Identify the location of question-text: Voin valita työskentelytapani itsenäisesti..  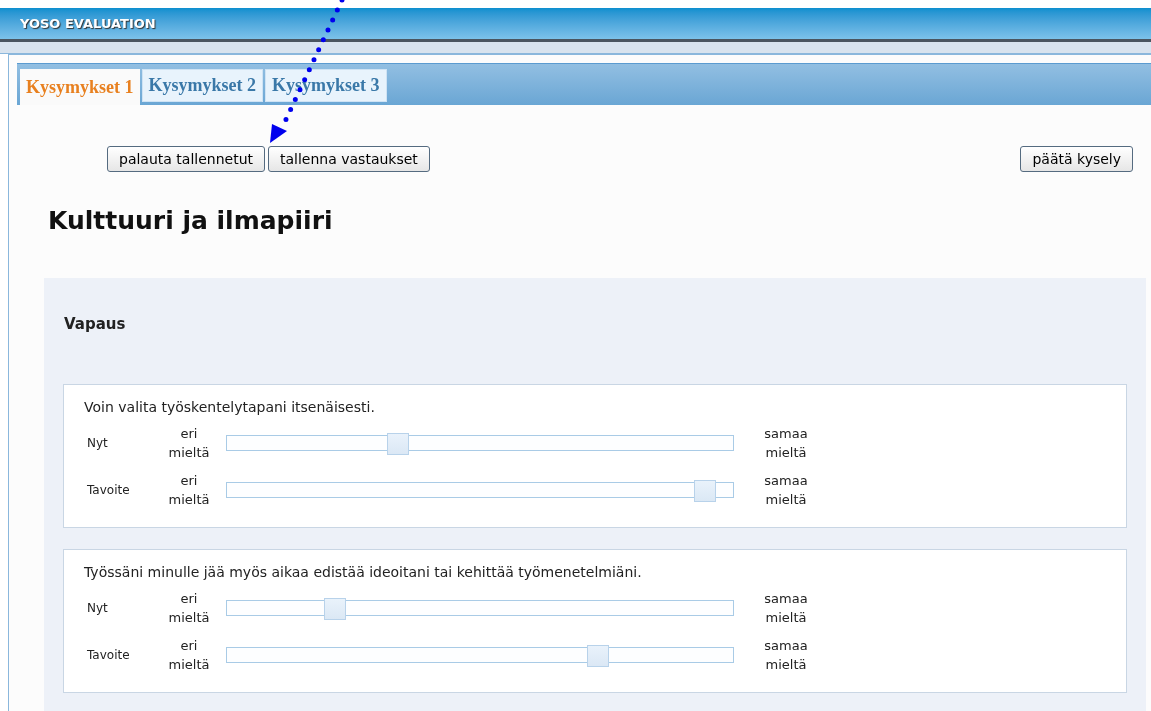
(229, 407).